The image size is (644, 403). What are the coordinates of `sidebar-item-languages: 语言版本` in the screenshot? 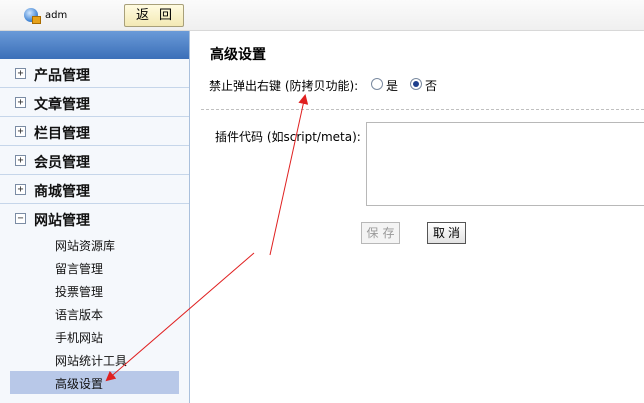 It's located at (94, 313).